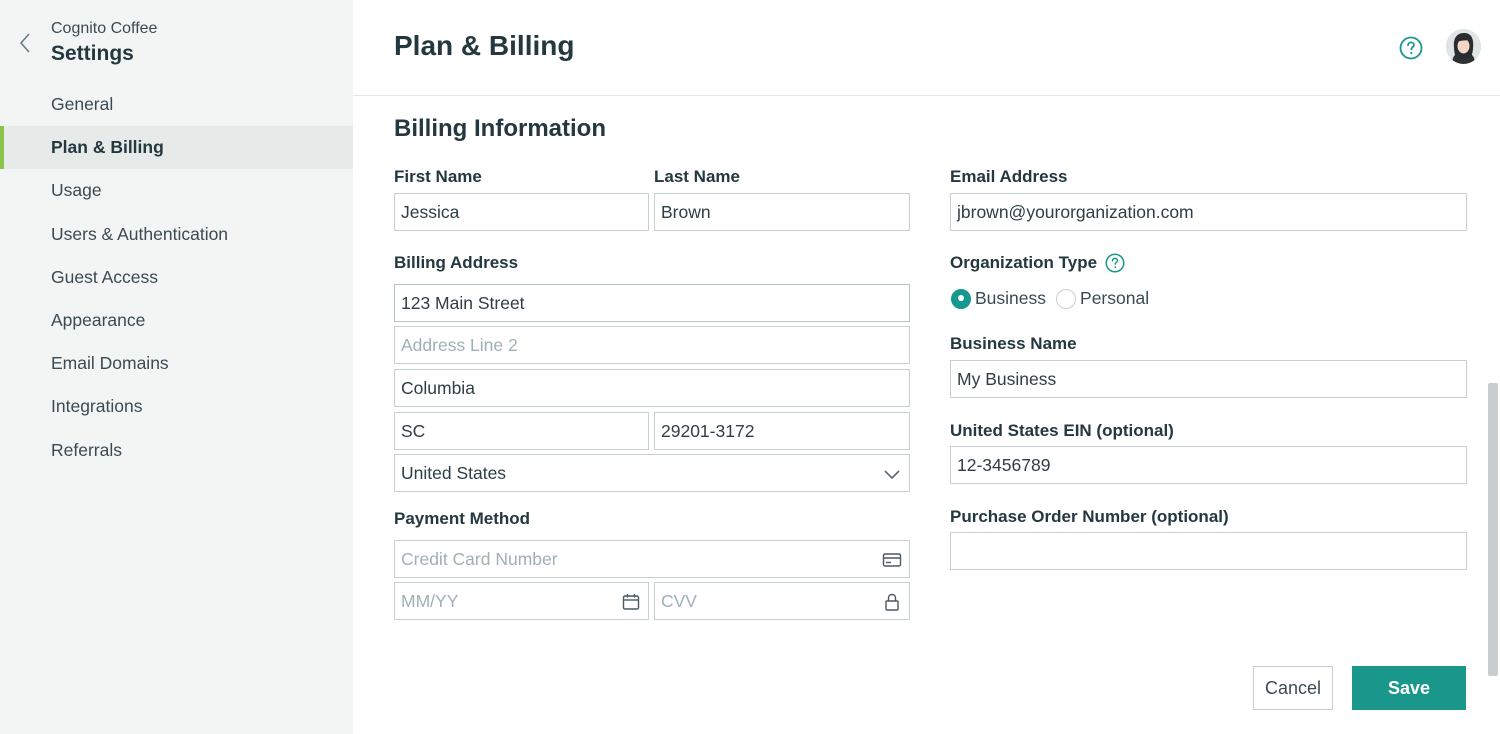  What do you see at coordinates (459, 344) in the screenshot?
I see `address-line2-placeholder: Address Line 2` at bounding box center [459, 344].